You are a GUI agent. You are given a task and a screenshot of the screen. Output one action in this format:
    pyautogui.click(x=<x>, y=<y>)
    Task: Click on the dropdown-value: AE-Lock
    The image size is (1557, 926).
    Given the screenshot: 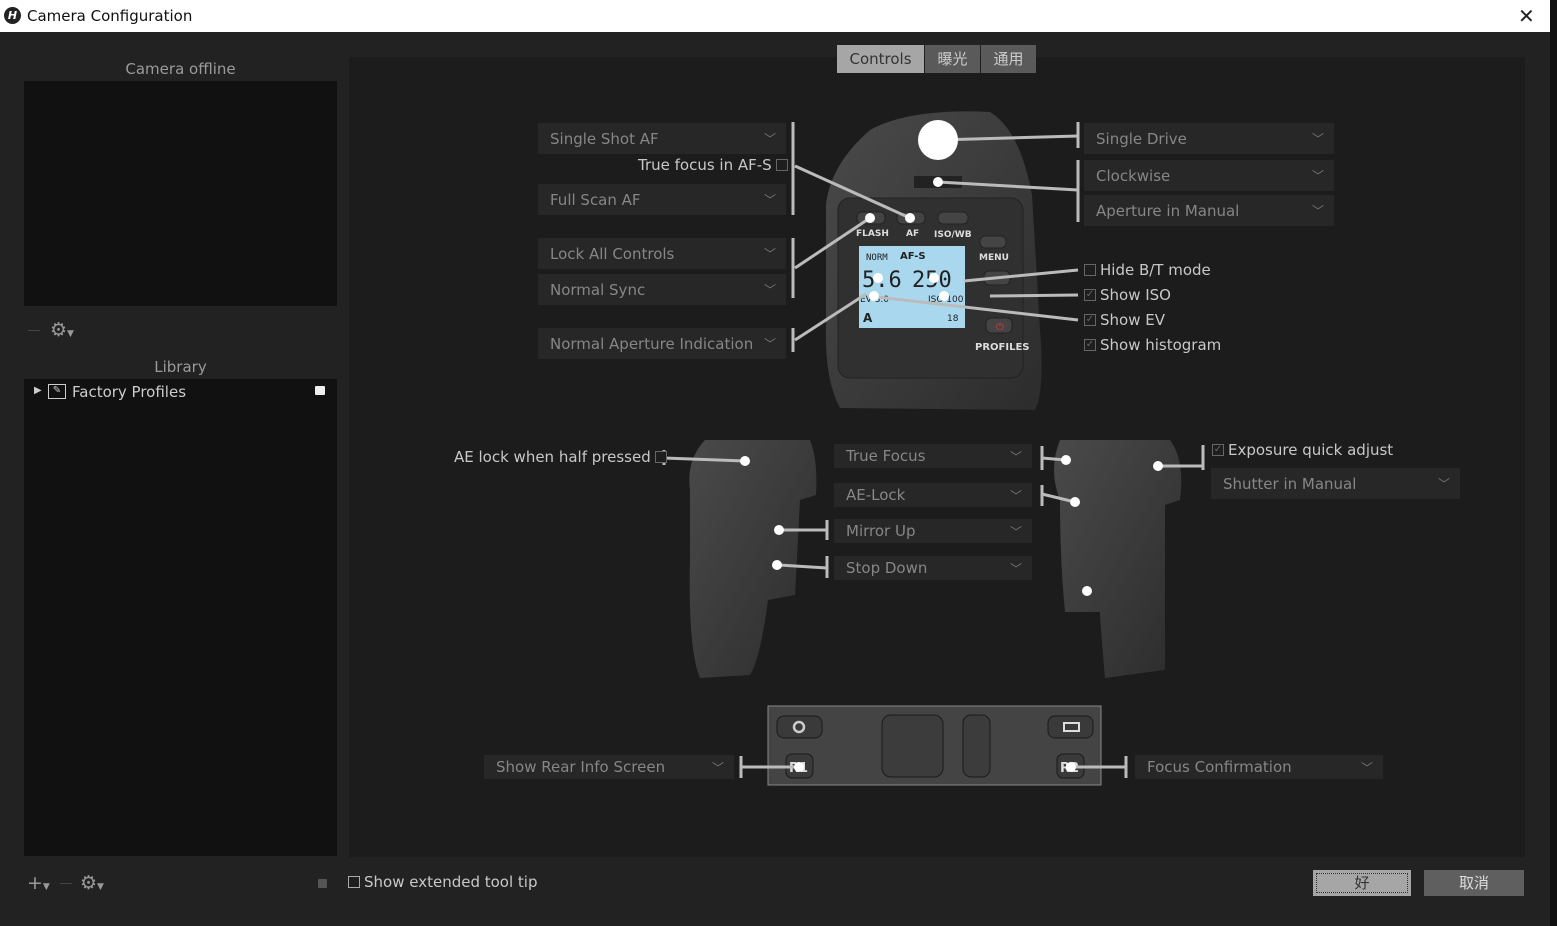 What is the action you would take?
    pyautogui.click(x=876, y=495)
    